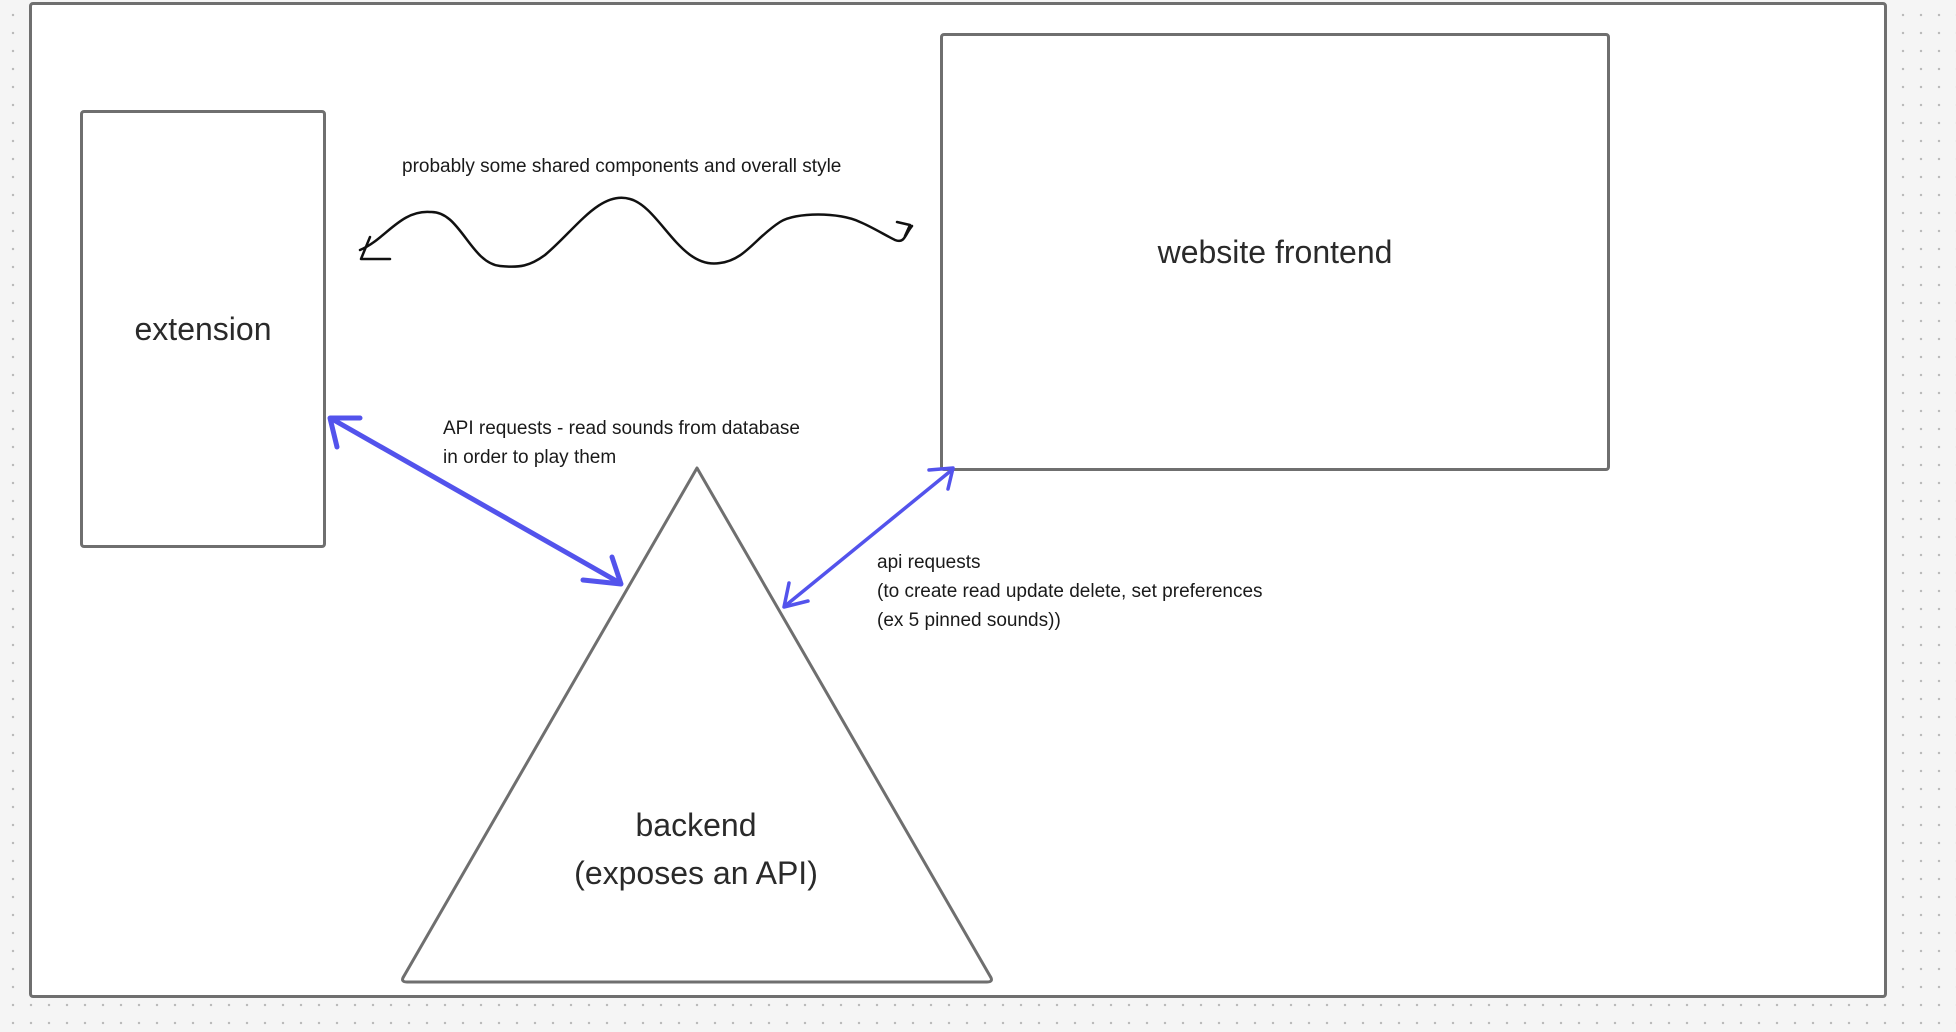 The width and height of the screenshot is (1956, 1032). What do you see at coordinates (621, 428) in the screenshot?
I see `extension-backend-label-line-1: API requests - read sounds from database` at bounding box center [621, 428].